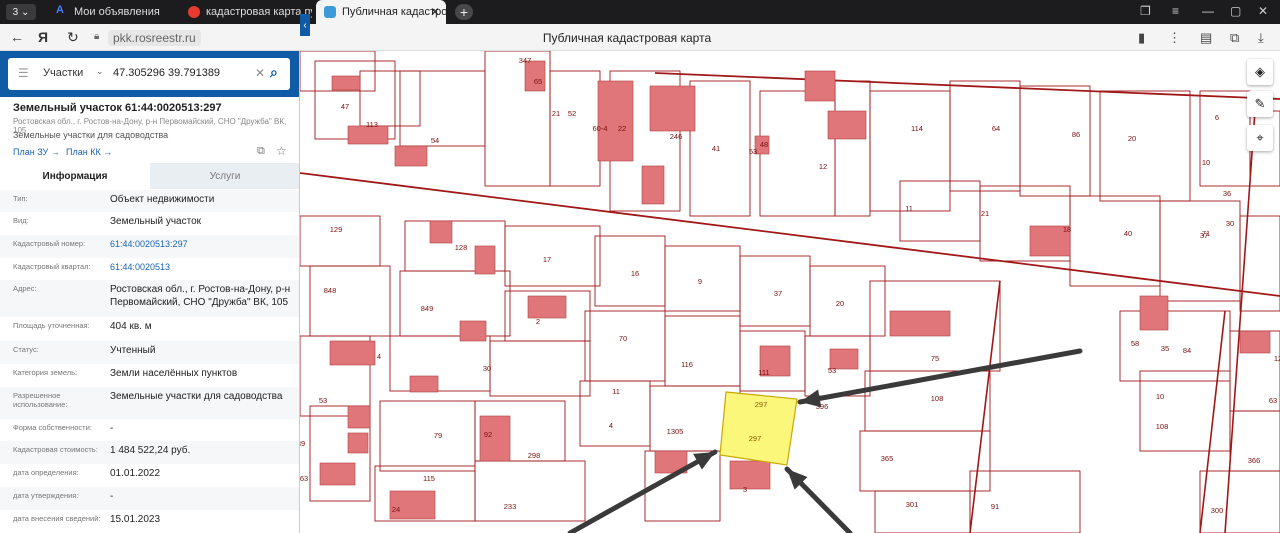  I want to click on yandex-home-icon: Я, so click(43, 37).